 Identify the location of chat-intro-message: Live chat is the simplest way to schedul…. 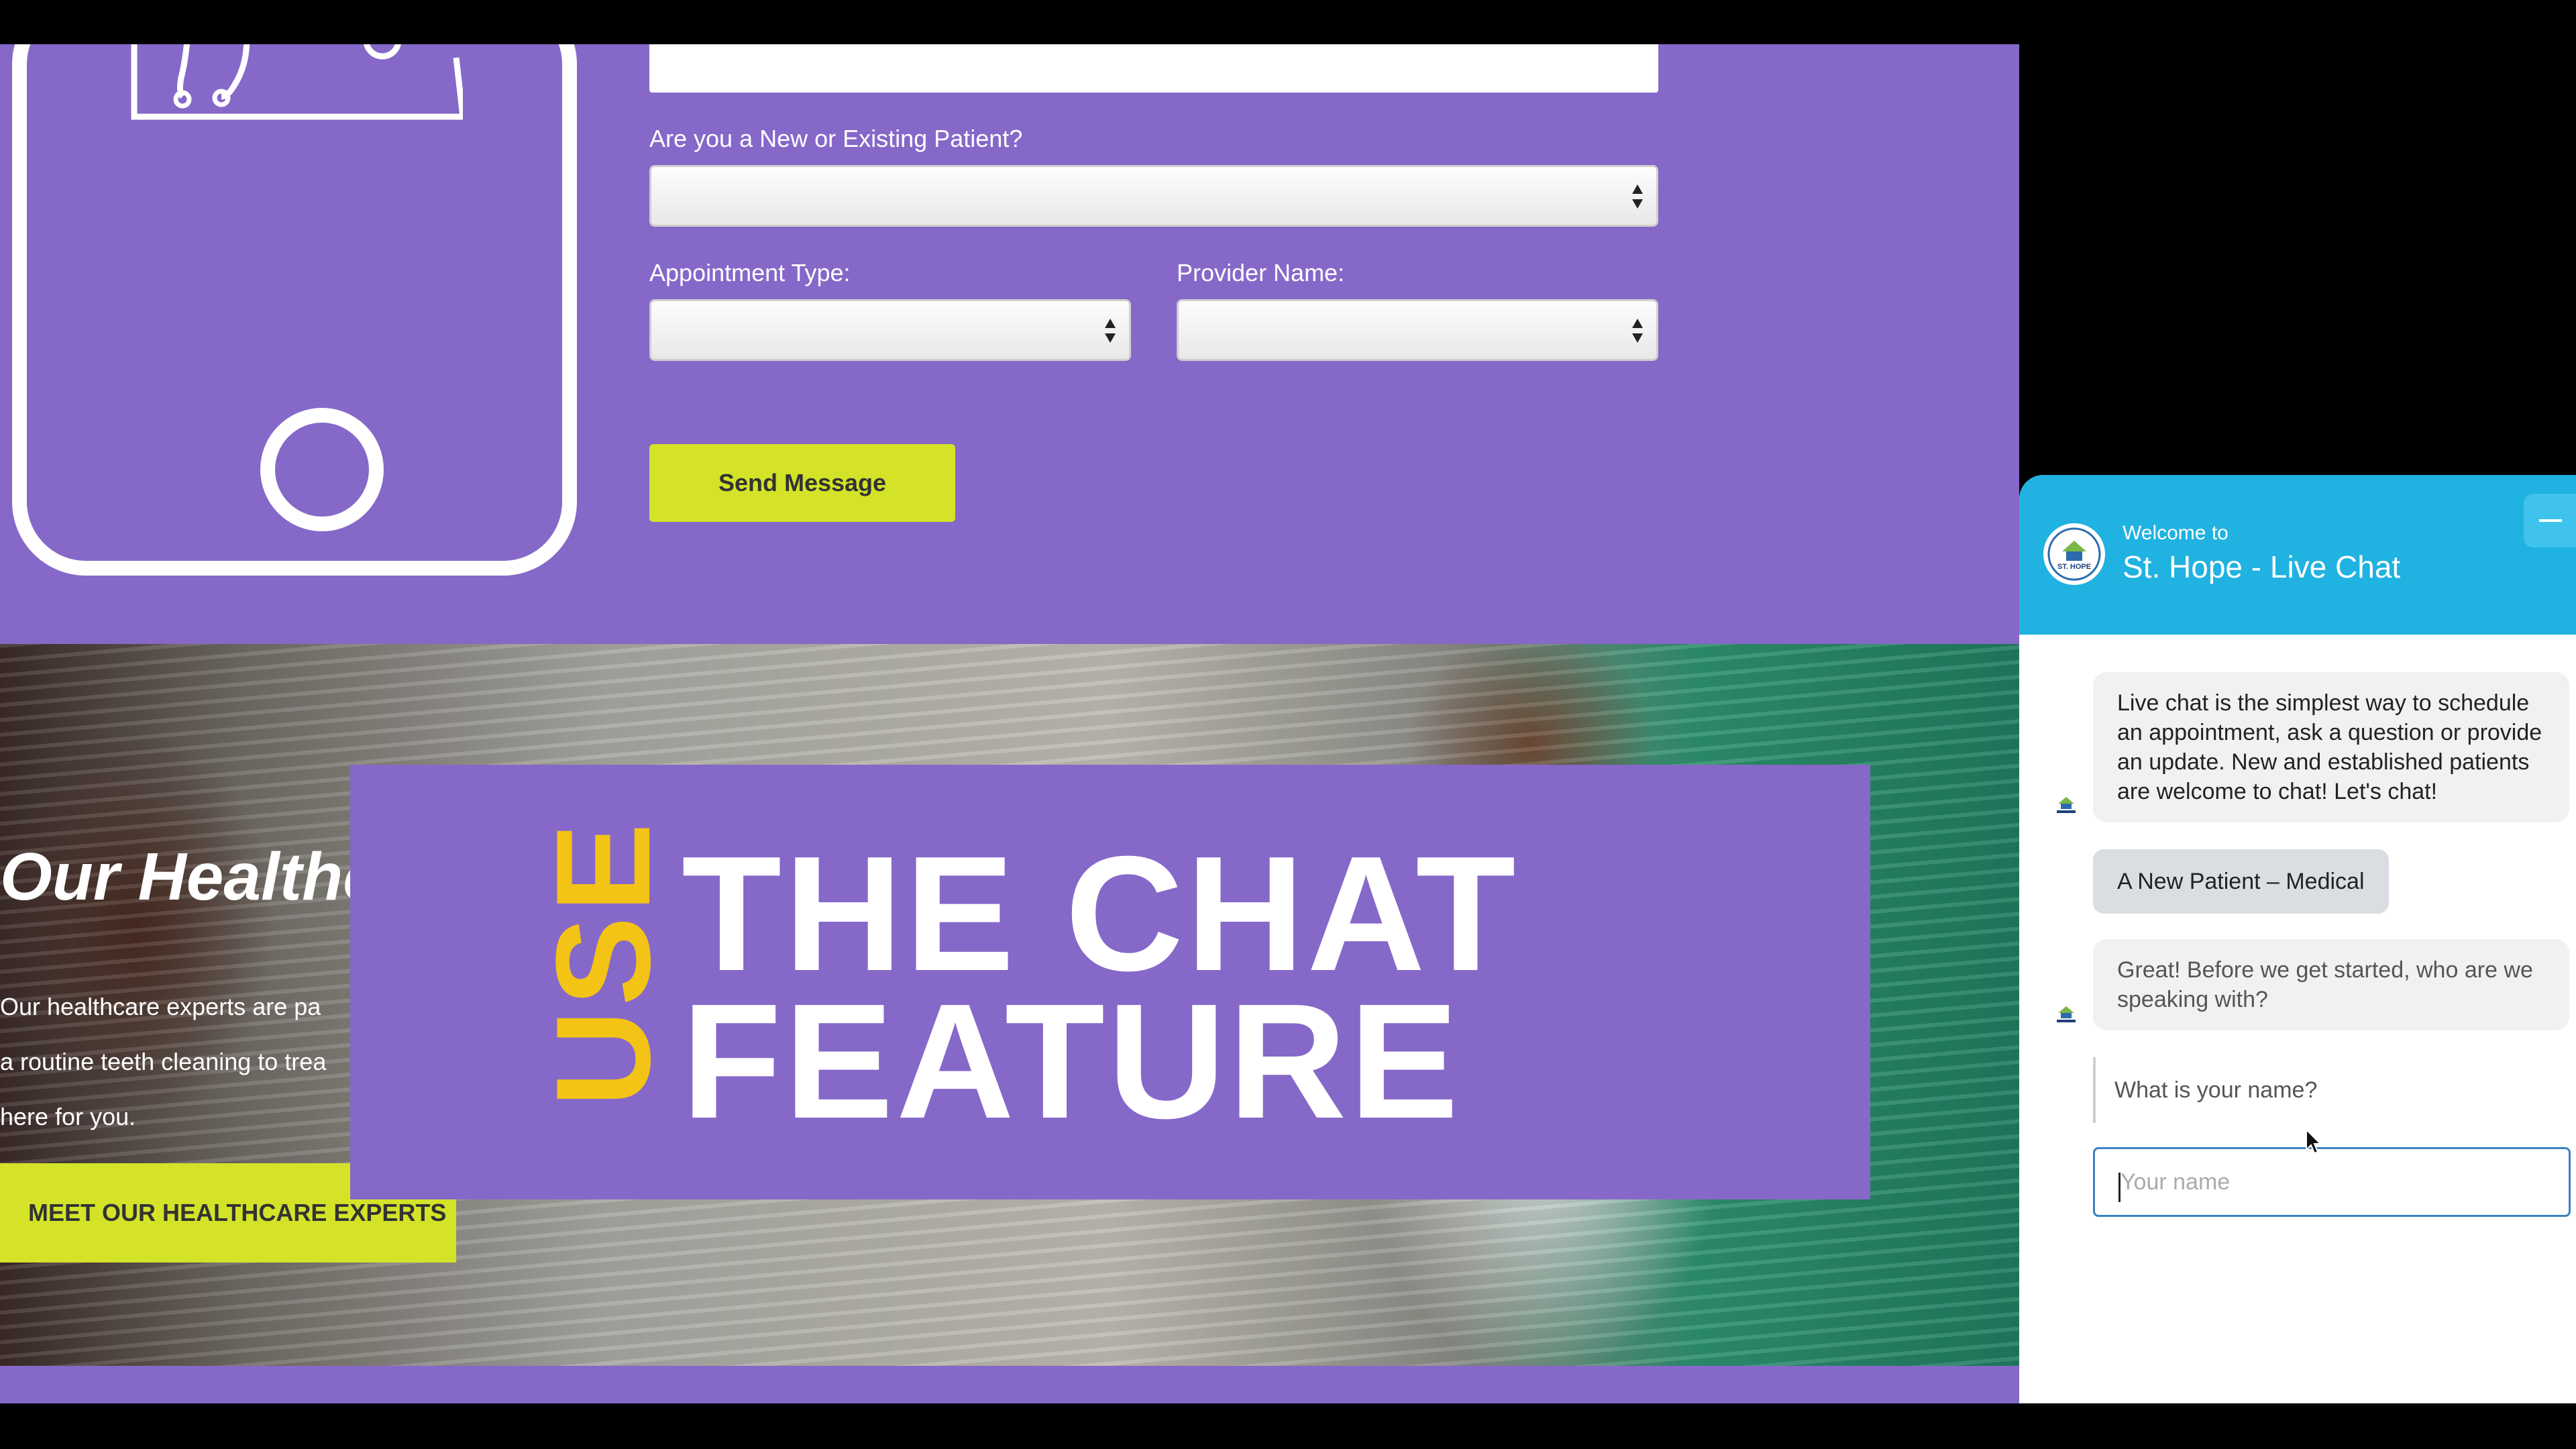
(2331, 747).